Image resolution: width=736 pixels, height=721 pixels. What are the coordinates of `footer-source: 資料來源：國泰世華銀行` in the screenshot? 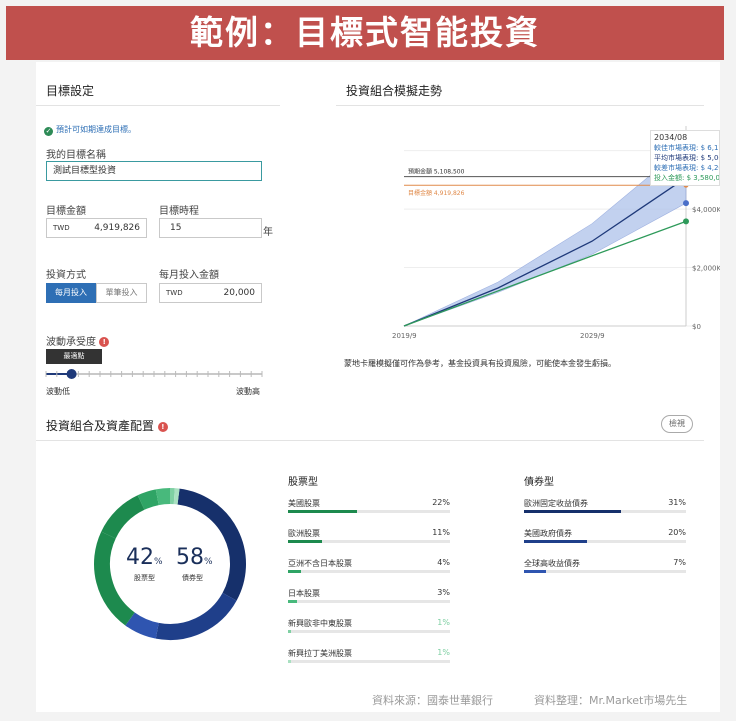 It's located at (432, 700).